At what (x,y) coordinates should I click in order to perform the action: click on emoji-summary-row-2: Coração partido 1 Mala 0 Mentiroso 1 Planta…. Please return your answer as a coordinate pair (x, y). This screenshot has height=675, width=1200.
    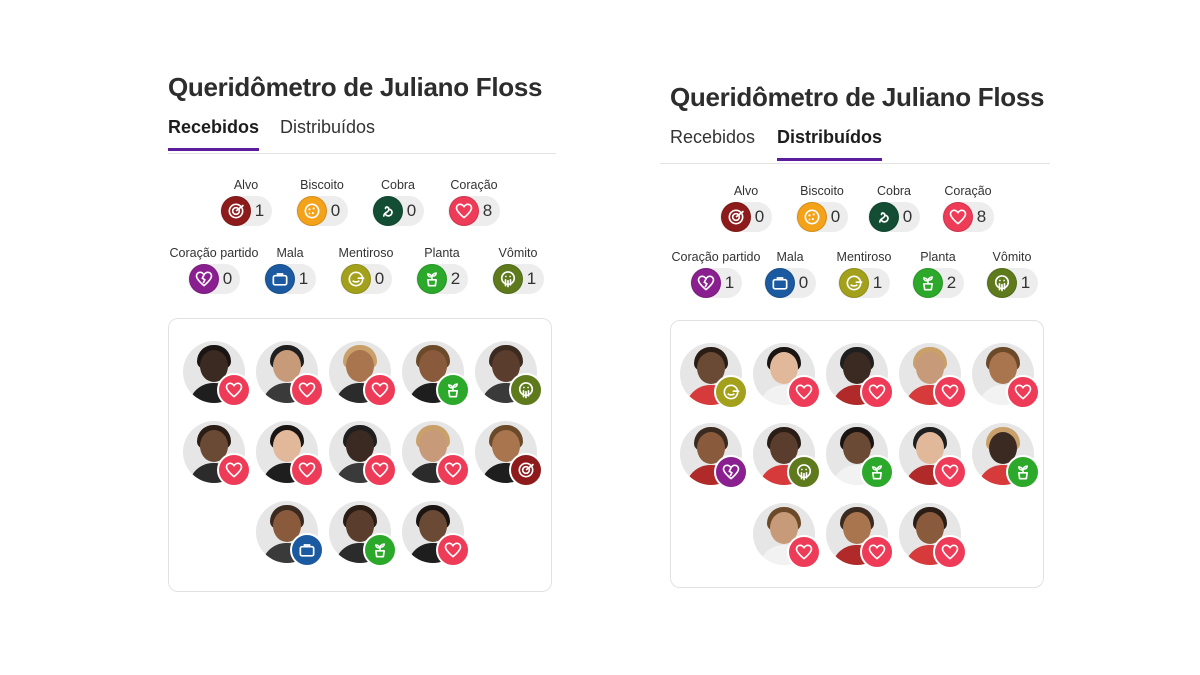
    Looking at the image, I should click on (862, 280).